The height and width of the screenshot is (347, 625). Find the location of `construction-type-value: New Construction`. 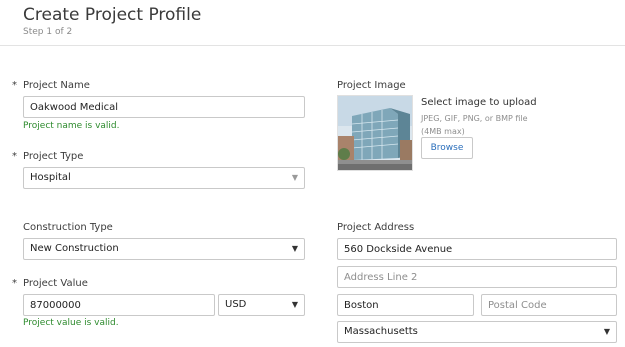

construction-type-value: New Construction is located at coordinates (74, 248).